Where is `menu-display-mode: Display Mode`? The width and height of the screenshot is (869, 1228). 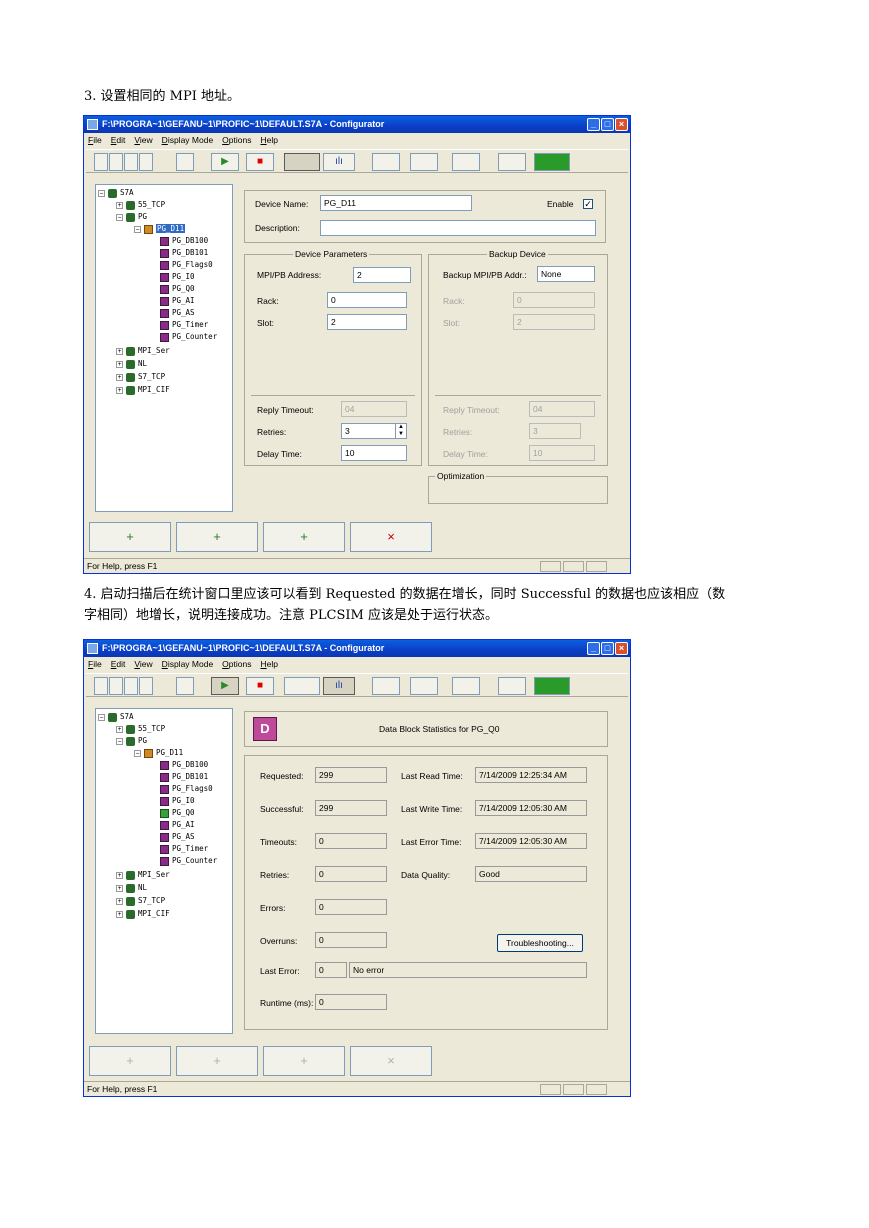 menu-display-mode: Display Mode is located at coordinates (188, 140).